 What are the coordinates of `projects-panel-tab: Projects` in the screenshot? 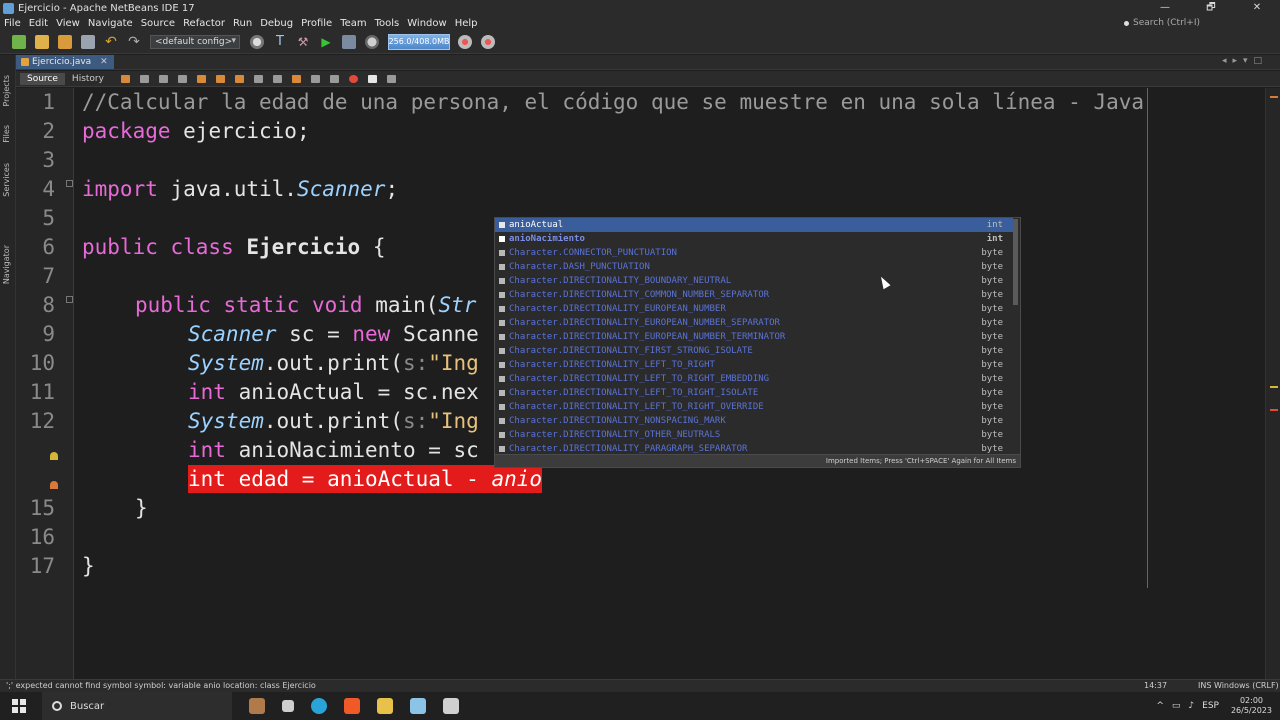 It's located at (6, 91).